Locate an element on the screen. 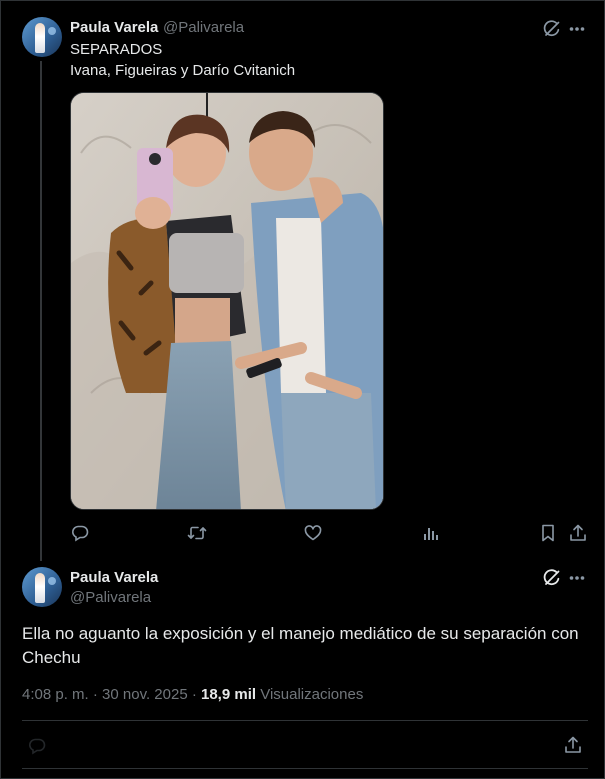  views-icon is located at coordinates (431, 533).